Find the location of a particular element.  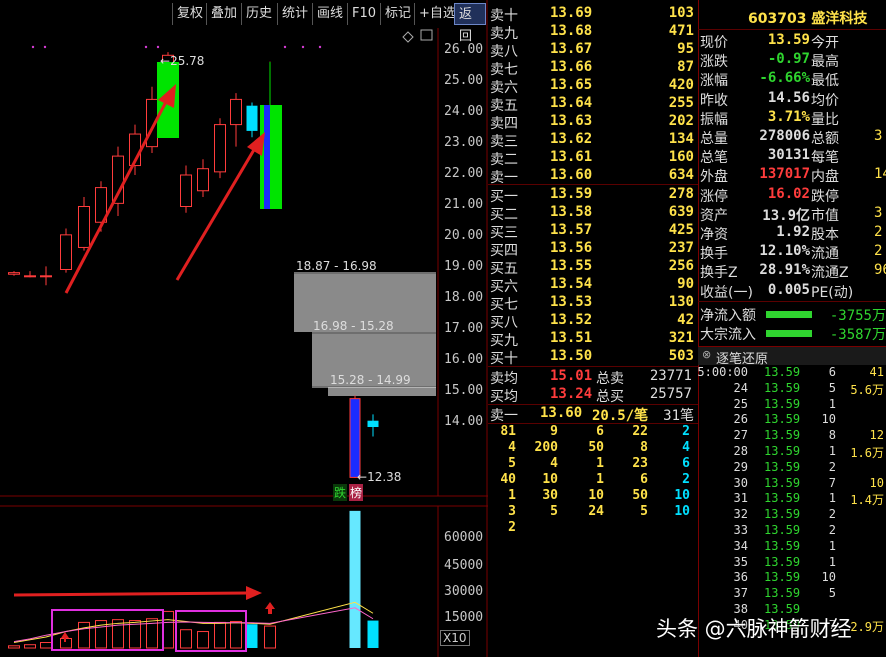

vol-tick: 60000 is located at coordinates (464, 537).